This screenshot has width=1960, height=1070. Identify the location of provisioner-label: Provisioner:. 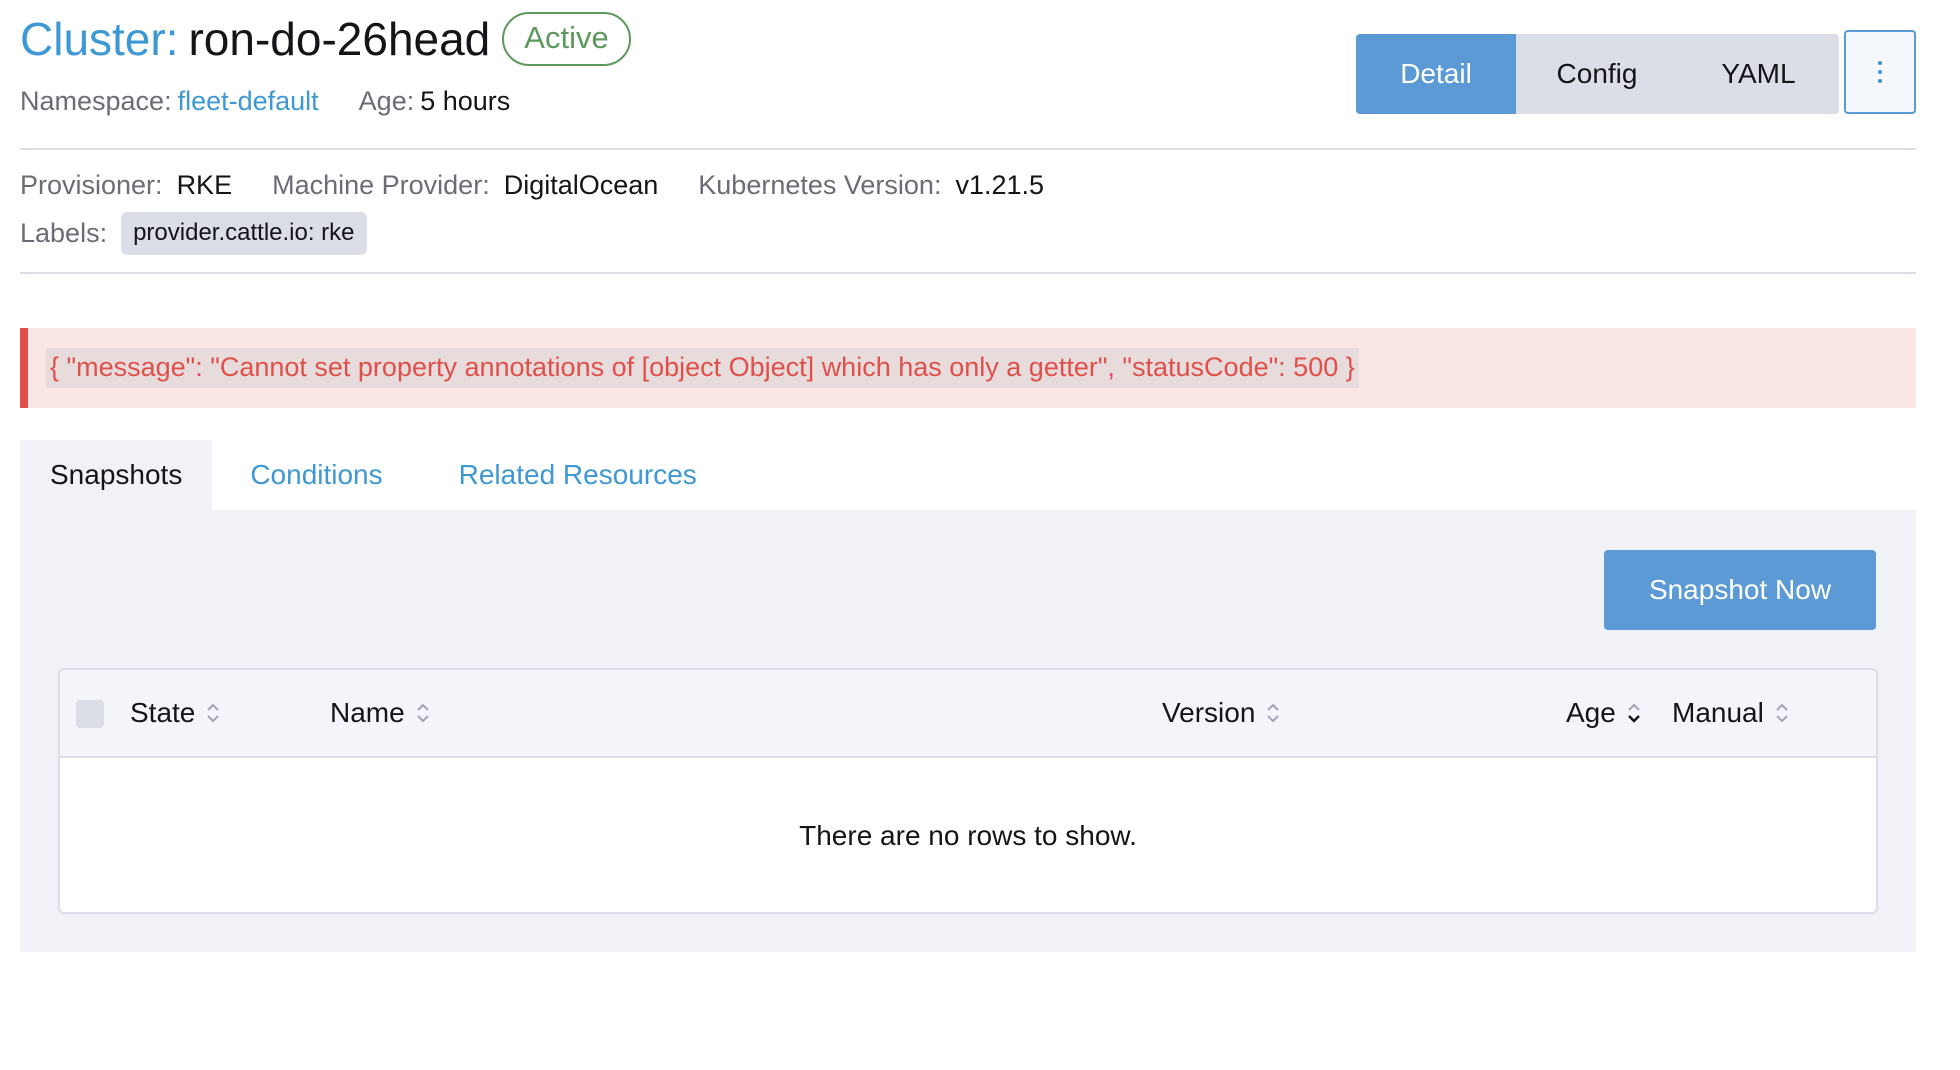
(91, 185).